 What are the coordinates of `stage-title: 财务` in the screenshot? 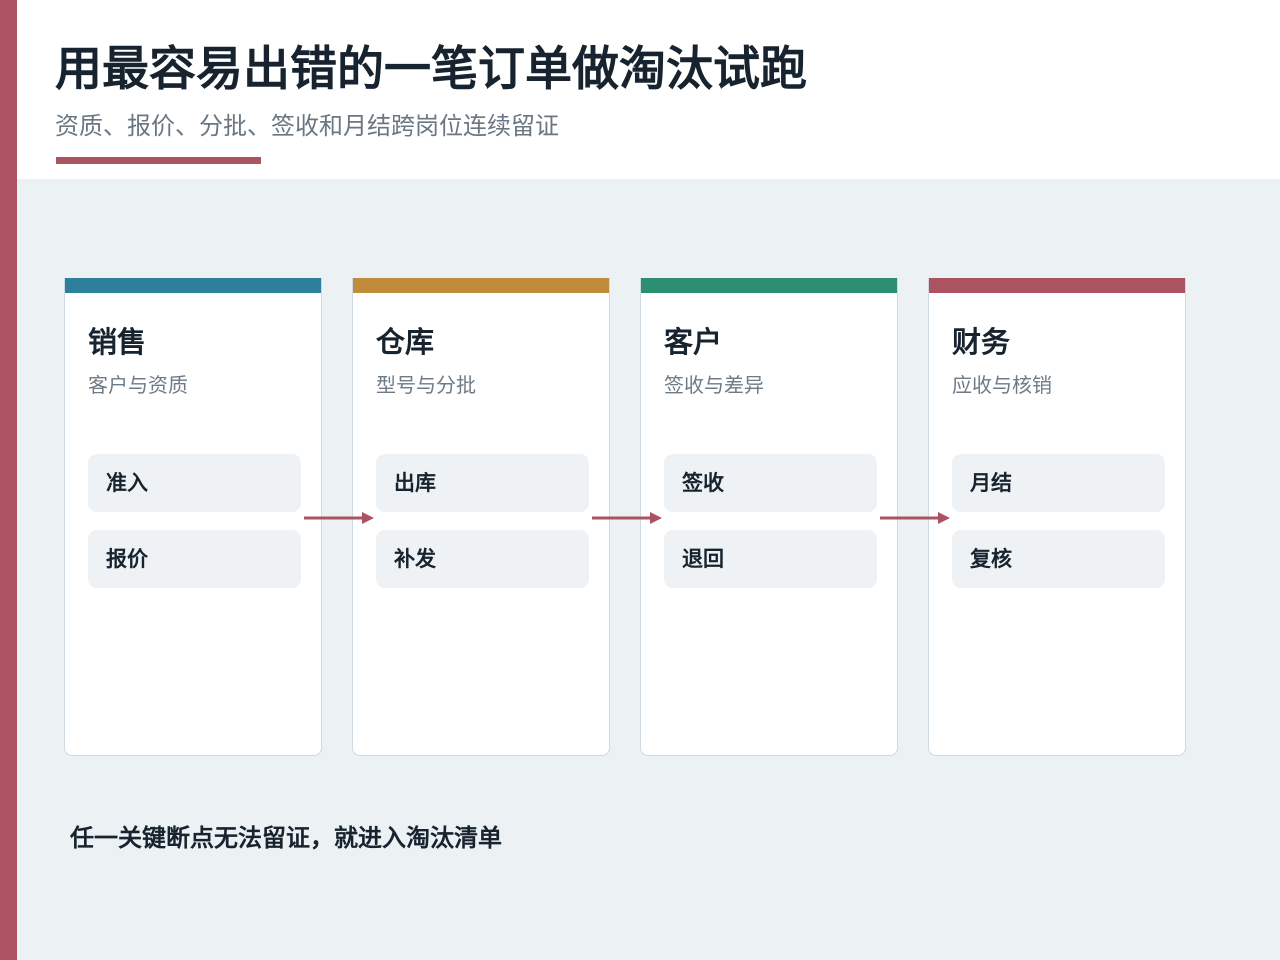 It's located at (981, 342).